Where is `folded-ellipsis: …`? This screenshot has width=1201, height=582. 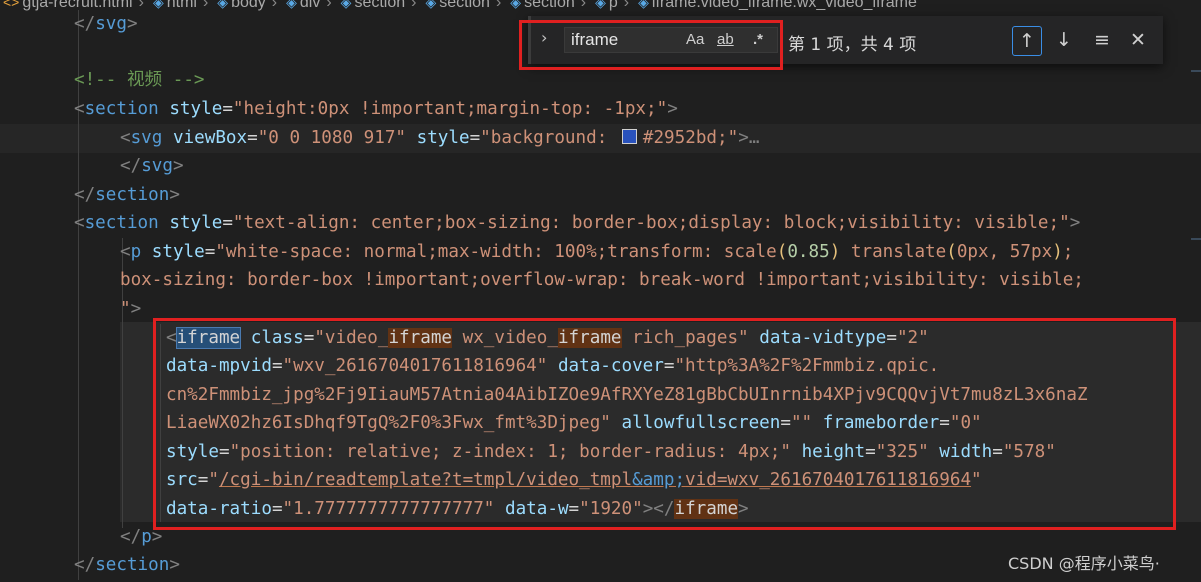 folded-ellipsis: … is located at coordinates (754, 138).